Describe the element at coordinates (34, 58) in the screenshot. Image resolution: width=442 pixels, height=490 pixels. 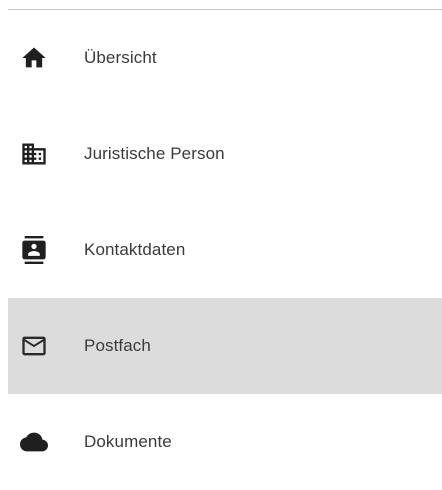
I see `home-icon` at that location.